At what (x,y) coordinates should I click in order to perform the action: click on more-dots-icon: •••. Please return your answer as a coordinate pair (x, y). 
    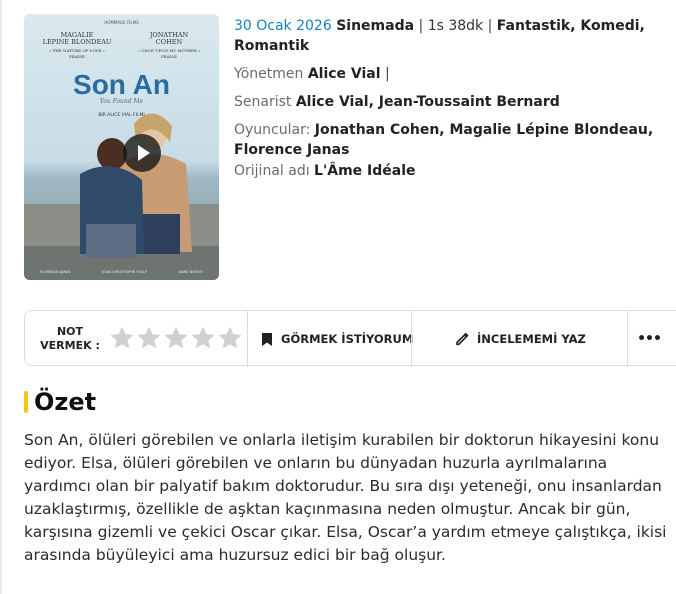
    Looking at the image, I should click on (649, 339).